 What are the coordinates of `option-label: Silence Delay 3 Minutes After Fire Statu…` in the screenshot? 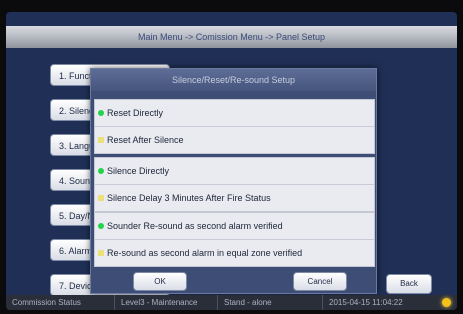 It's located at (189, 198).